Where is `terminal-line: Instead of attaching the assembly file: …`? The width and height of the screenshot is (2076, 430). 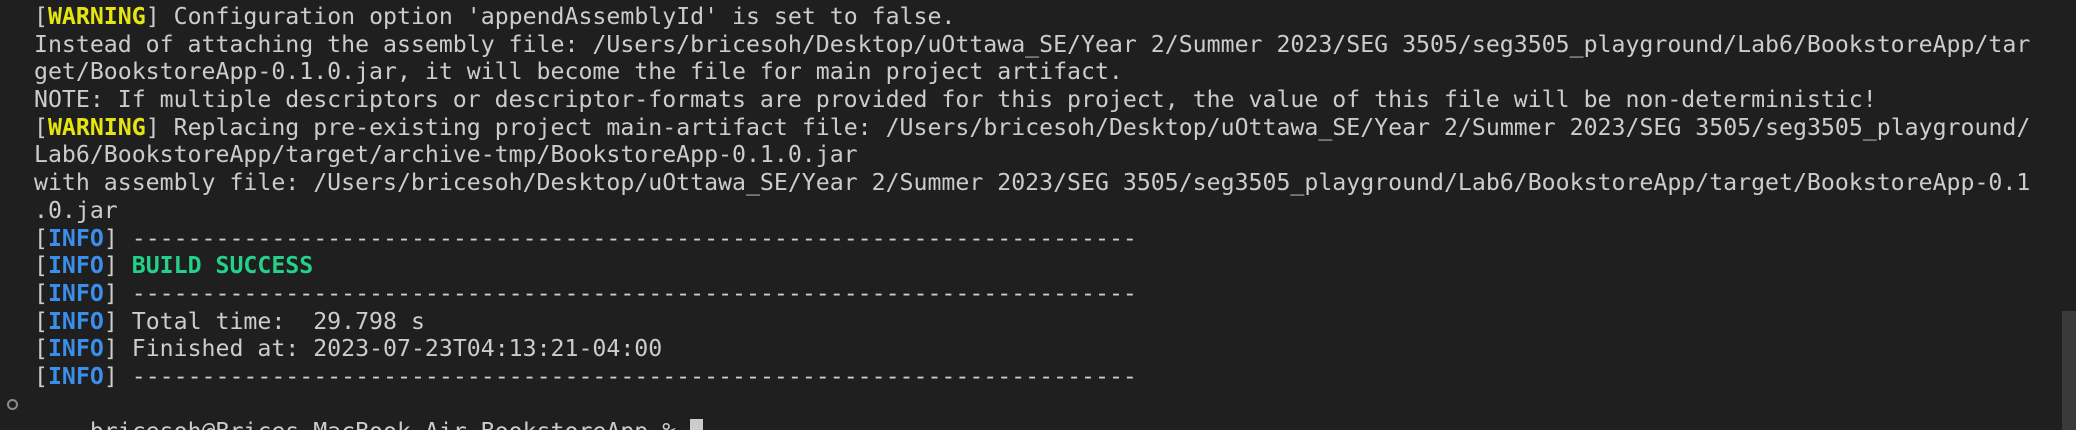
terminal-line: Instead of attaching the assembly file: … is located at coordinates (1038, 45).